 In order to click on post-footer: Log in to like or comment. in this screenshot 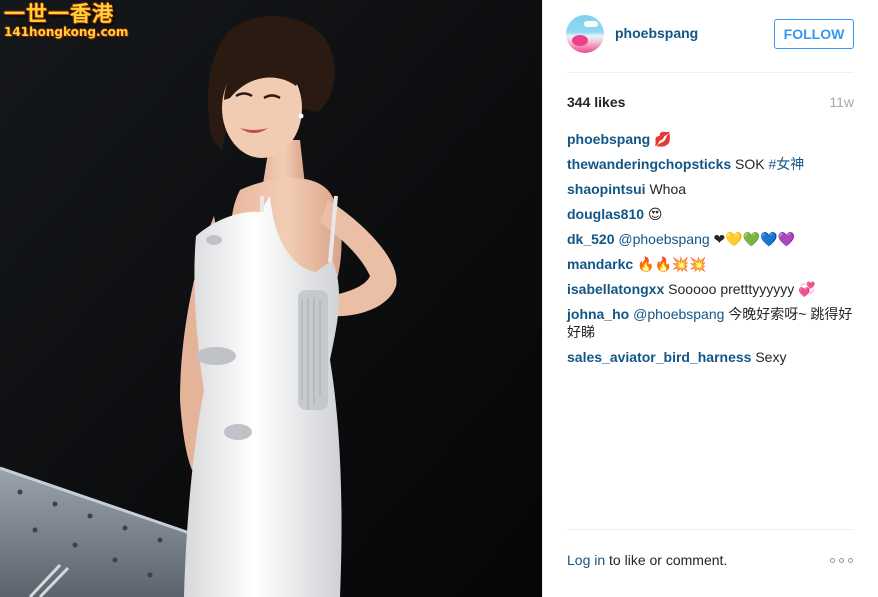, I will do `click(710, 562)`.